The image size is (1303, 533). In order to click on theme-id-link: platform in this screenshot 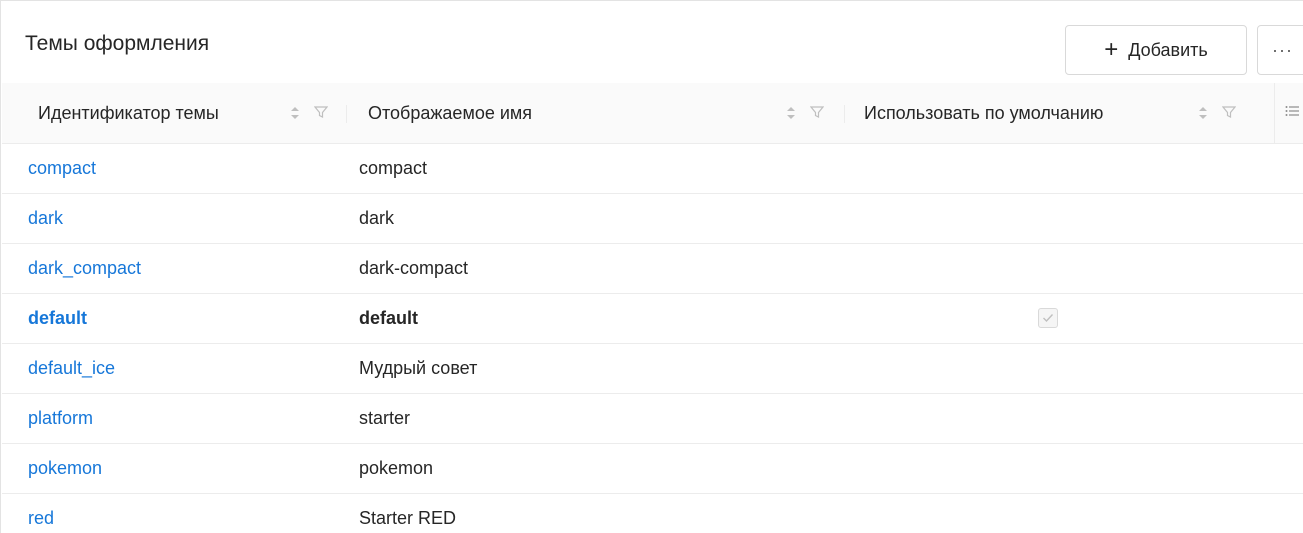, I will do `click(60, 418)`.